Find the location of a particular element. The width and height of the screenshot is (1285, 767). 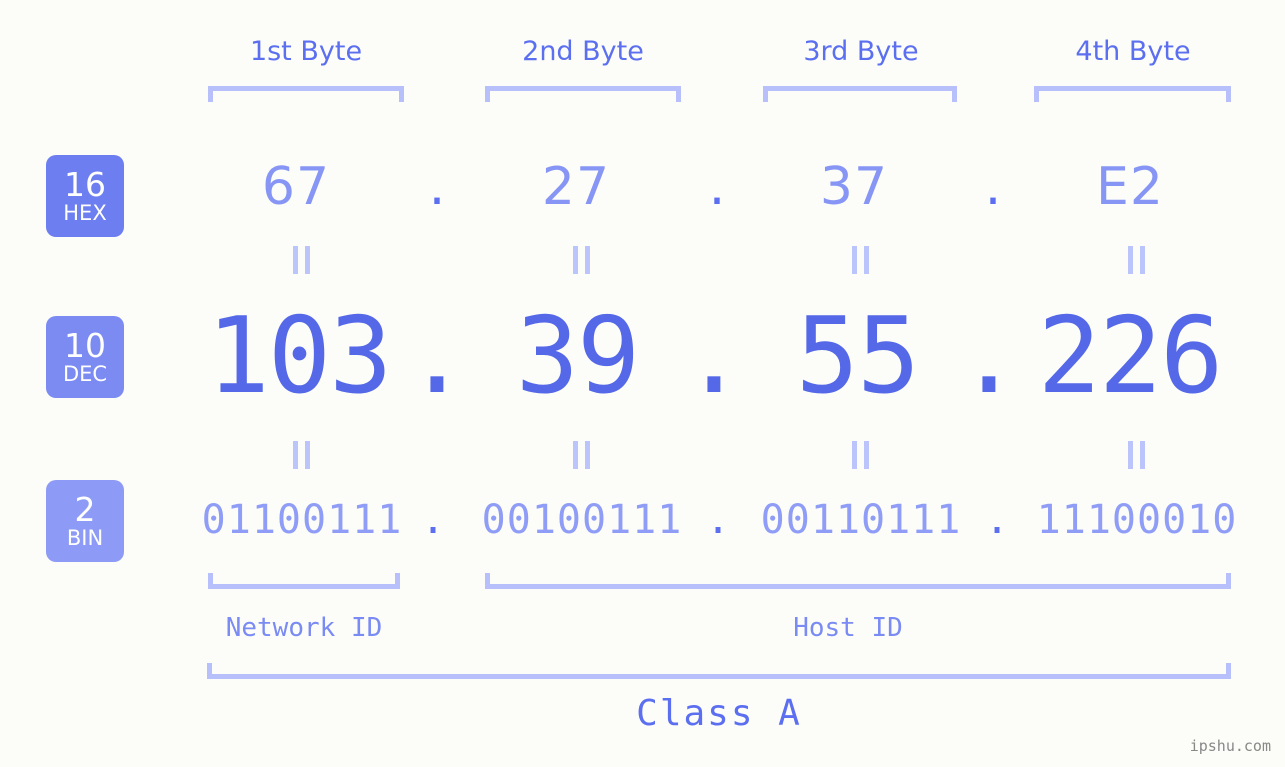

watermark: ipshu.com is located at coordinates (1230, 746).